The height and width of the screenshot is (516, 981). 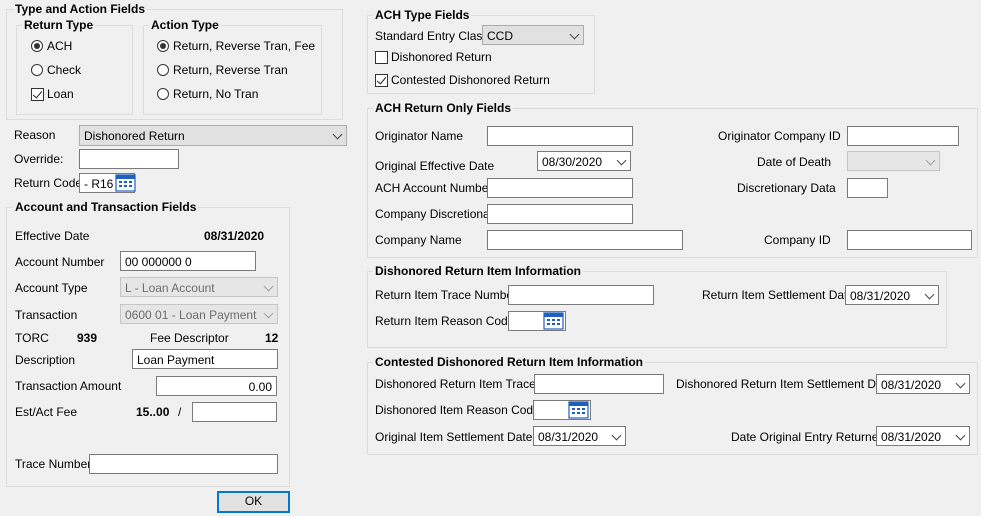 What do you see at coordinates (53, 464) in the screenshot?
I see `trace-number-label: Trace Number` at bounding box center [53, 464].